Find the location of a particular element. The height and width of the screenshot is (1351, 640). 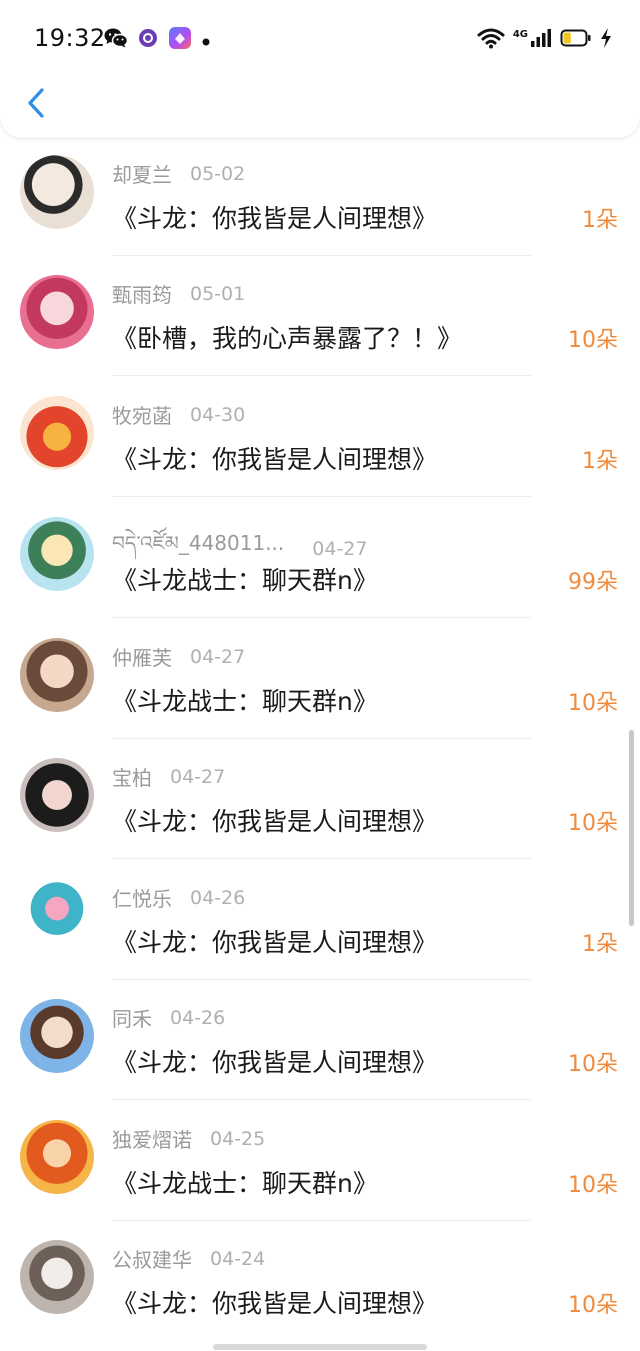

username: 甄雨筠 is located at coordinates (142, 293).